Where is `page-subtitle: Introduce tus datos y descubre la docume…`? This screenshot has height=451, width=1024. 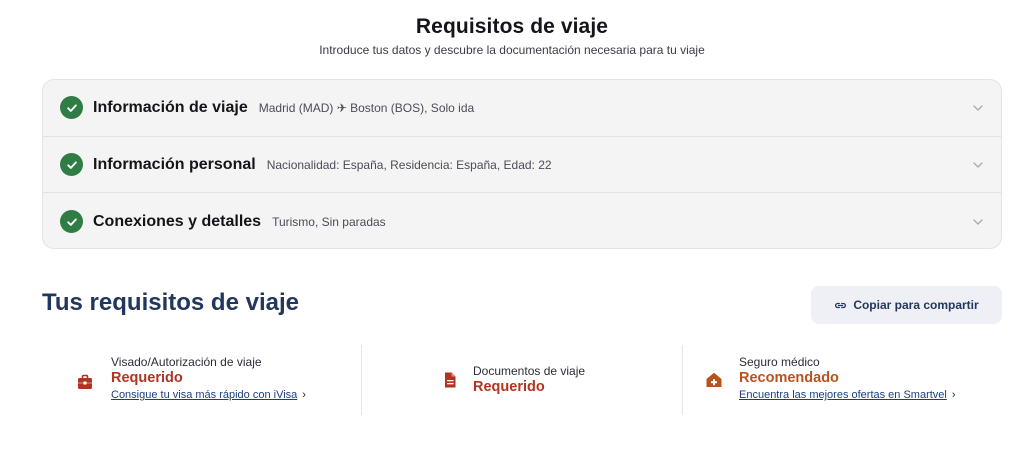 page-subtitle: Introduce tus datos y descubre la docume… is located at coordinates (512, 50).